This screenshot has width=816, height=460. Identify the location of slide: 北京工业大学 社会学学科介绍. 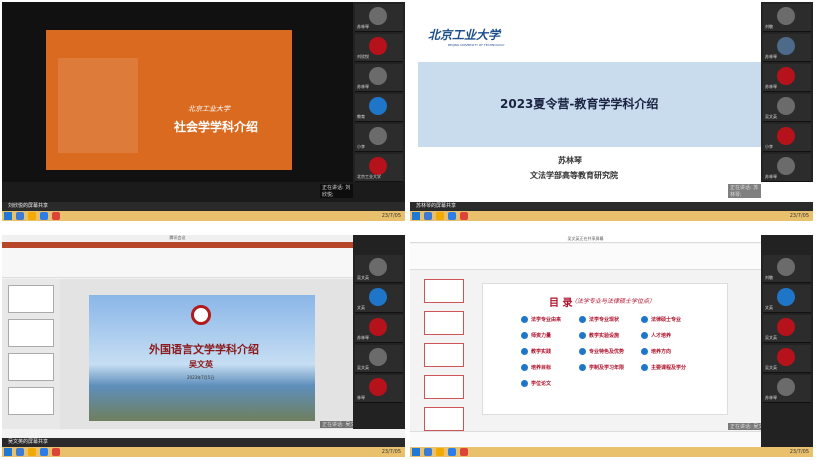
(169, 100).